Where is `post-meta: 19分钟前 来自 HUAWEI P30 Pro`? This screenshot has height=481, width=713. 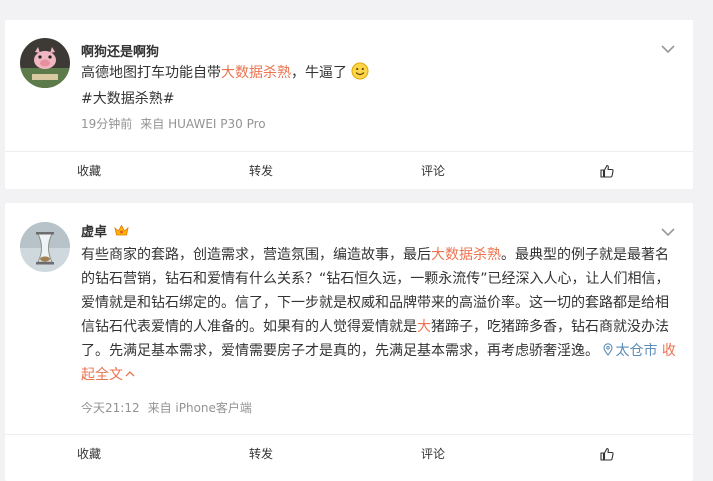 post-meta: 19分钟前 来自 HUAWEI P30 Pro is located at coordinates (177, 123).